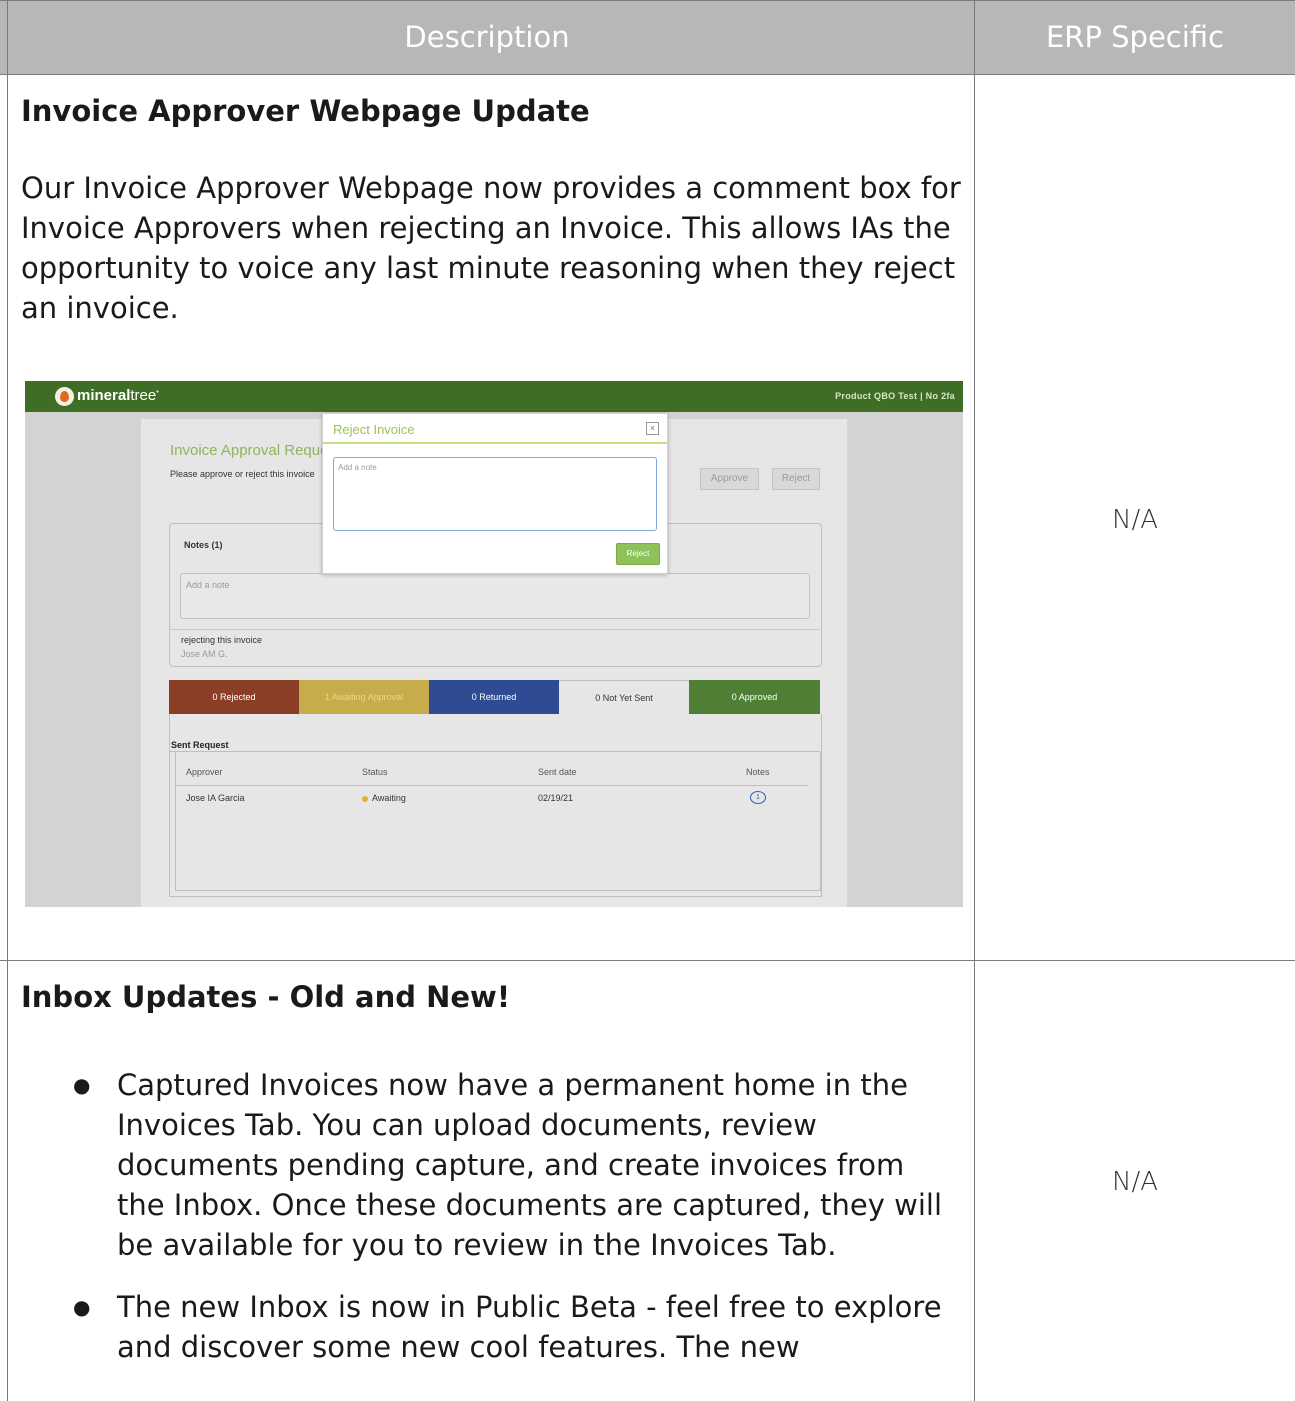 The width and height of the screenshot is (1295, 1401). Describe the element at coordinates (374, 429) in the screenshot. I see `modal-title: Reject Invoice` at that location.